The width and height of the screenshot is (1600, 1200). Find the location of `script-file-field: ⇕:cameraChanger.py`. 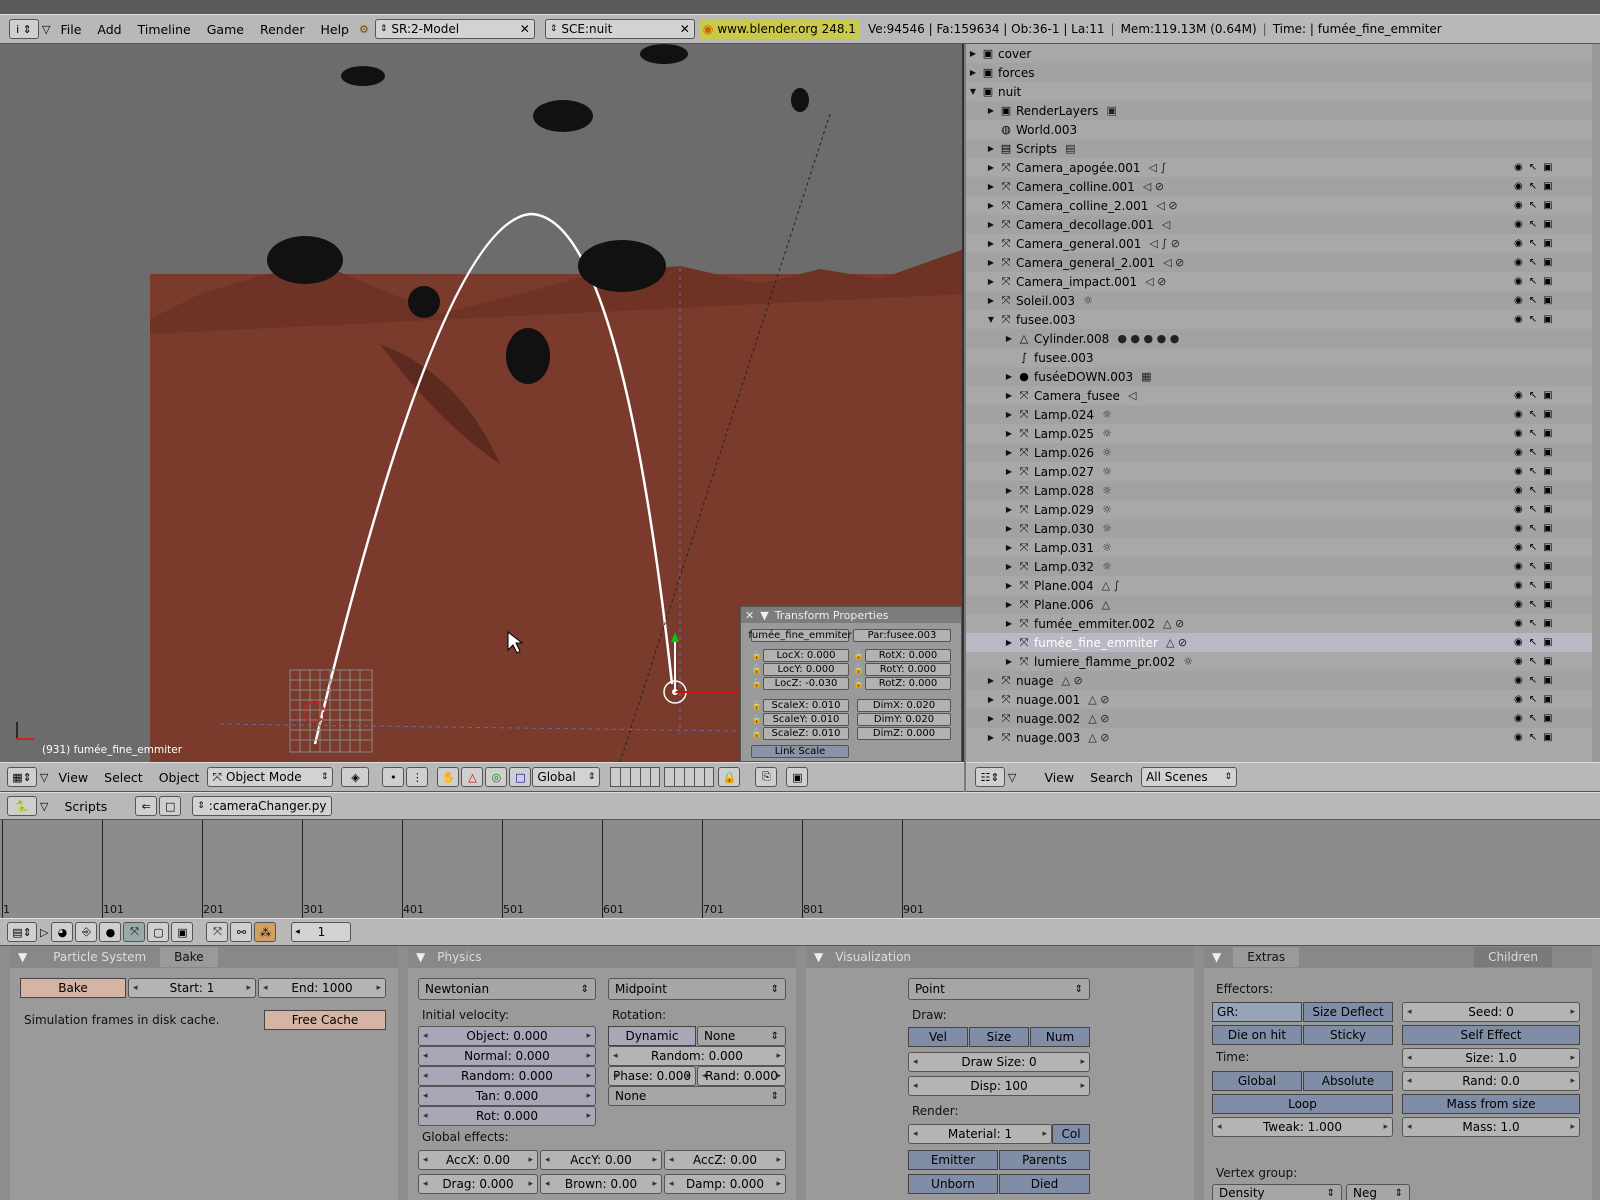

script-file-field: ⇕:cameraChanger.py is located at coordinates (262, 806).